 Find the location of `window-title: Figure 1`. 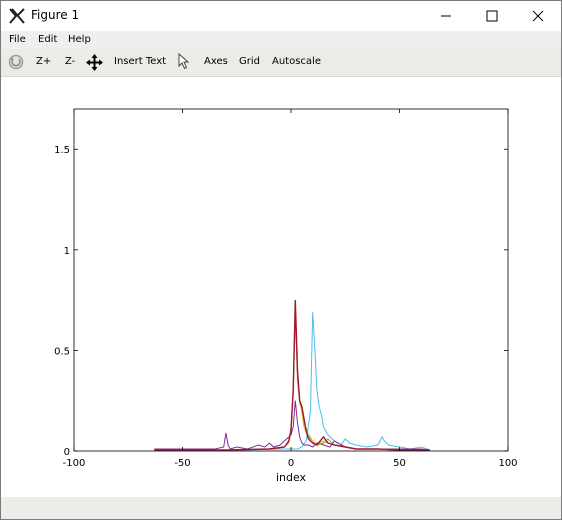

window-title: Figure 1 is located at coordinates (55, 15).